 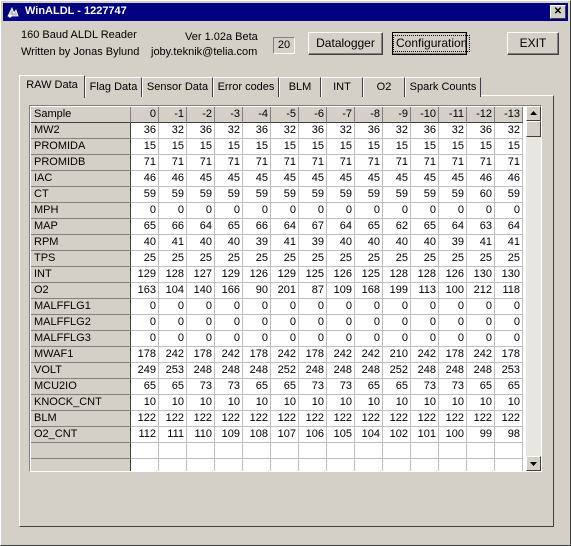 What do you see at coordinates (285, 12) in the screenshot?
I see `title-bar: WinALDL - 1227747 ✕` at bounding box center [285, 12].